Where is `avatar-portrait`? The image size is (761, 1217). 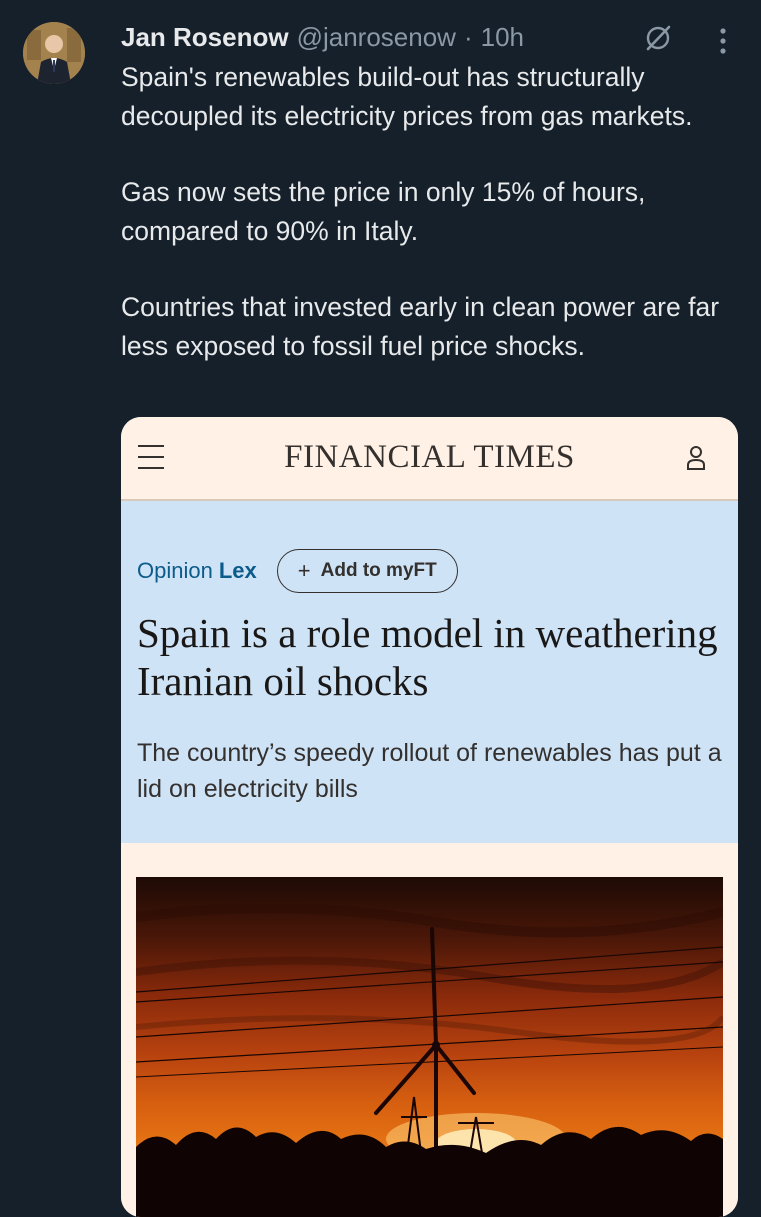 avatar-portrait is located at coordinates (54, 53).